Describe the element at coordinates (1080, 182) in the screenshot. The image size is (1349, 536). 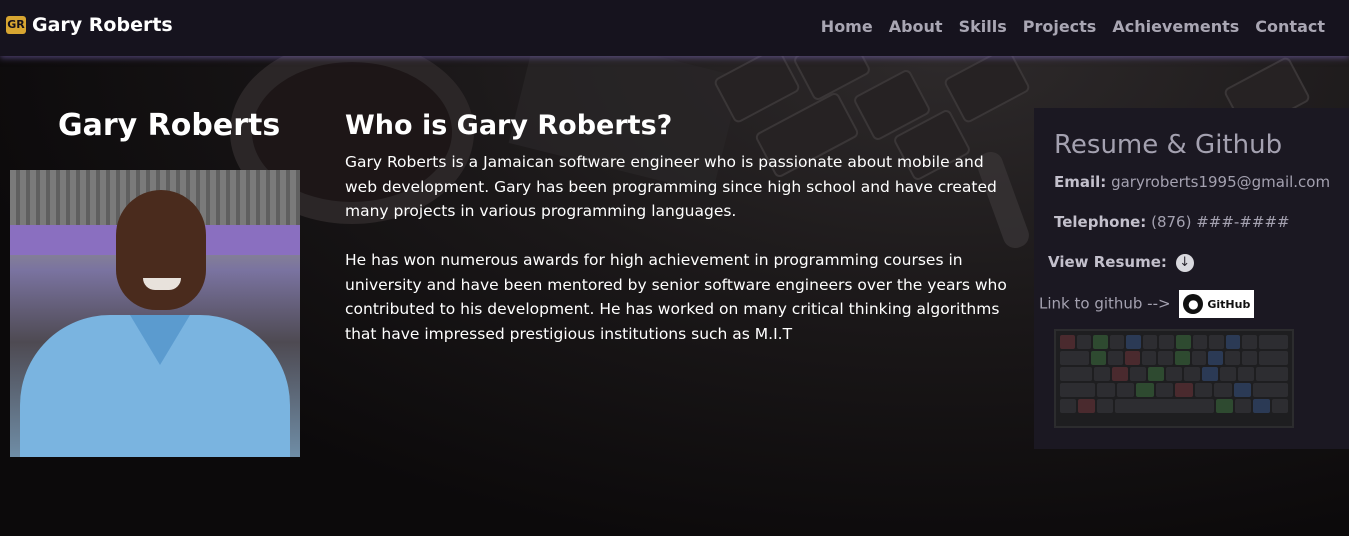
I see `email-label: Email:` at that location.